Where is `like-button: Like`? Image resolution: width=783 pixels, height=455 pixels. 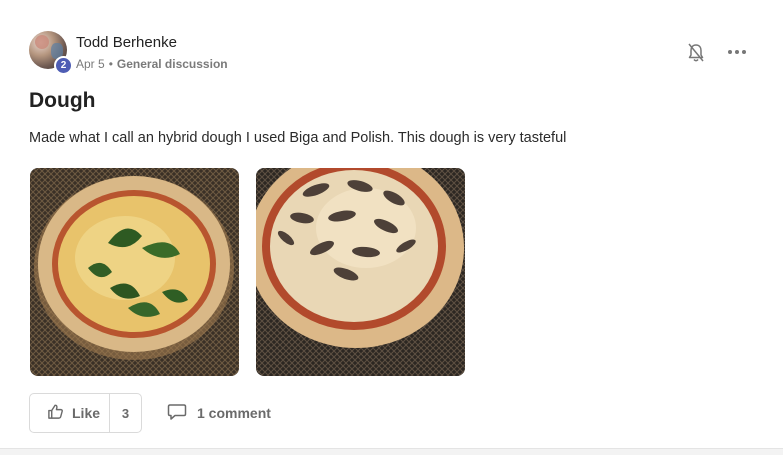
like-button: Like is located at coordinates (70, 413).